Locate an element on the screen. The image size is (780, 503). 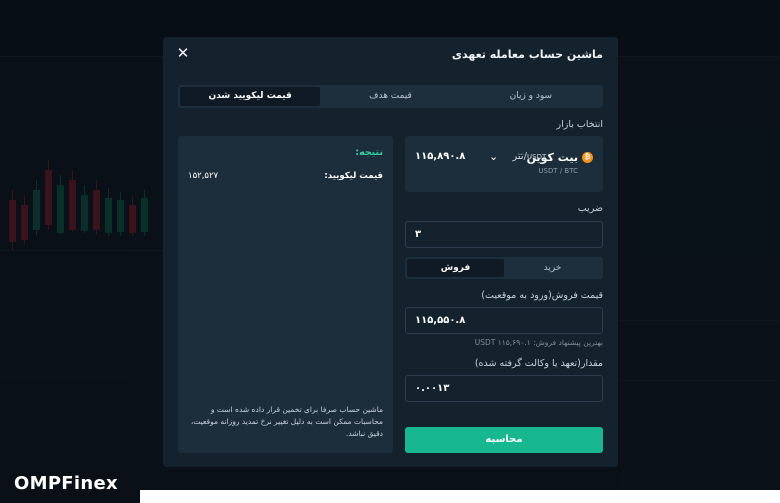
buy-option: خرید is located at coordinates (552, 268).